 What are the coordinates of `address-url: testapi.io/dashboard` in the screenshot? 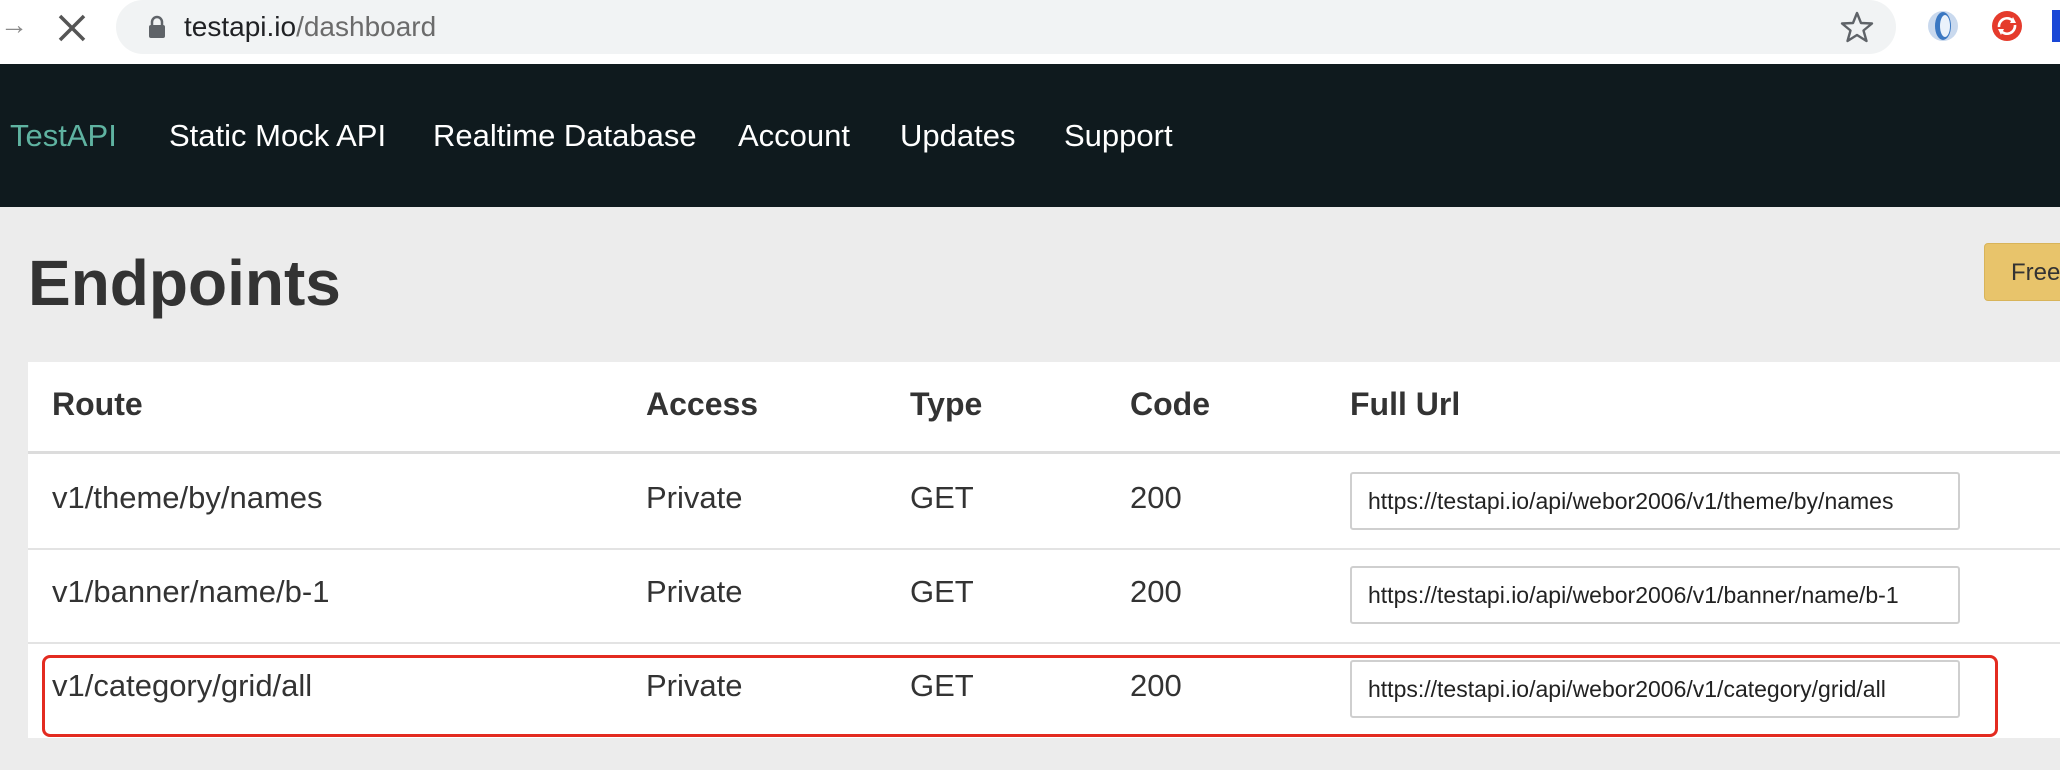 It's located at (310, 26).